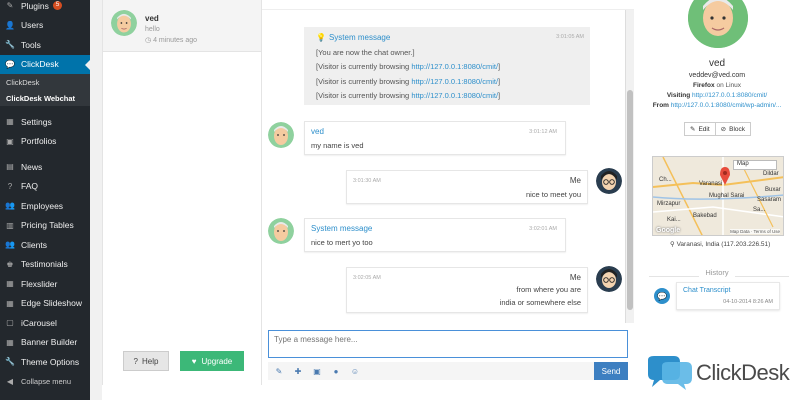  I want to click on history-title: History, so click(717, 272).